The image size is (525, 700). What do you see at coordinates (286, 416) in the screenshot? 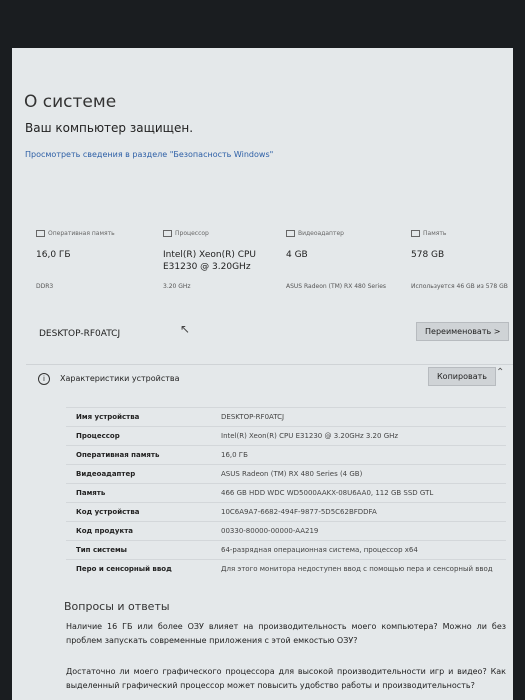
I see `table-row: Имя устройства DESKTOP-RF0ATCJ` at bounding box center [286, 416].